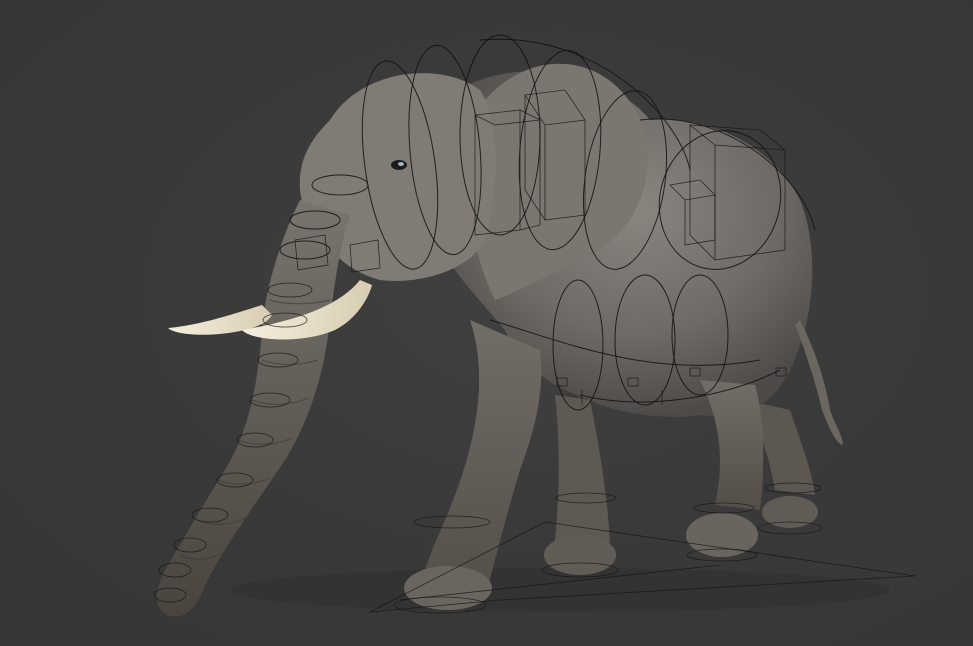 Image resolution: width=973 pixels, height=646 pixels. Describe the element at coordinates (580, 485) in the screenshot. I see `far-front-leg` at that location.